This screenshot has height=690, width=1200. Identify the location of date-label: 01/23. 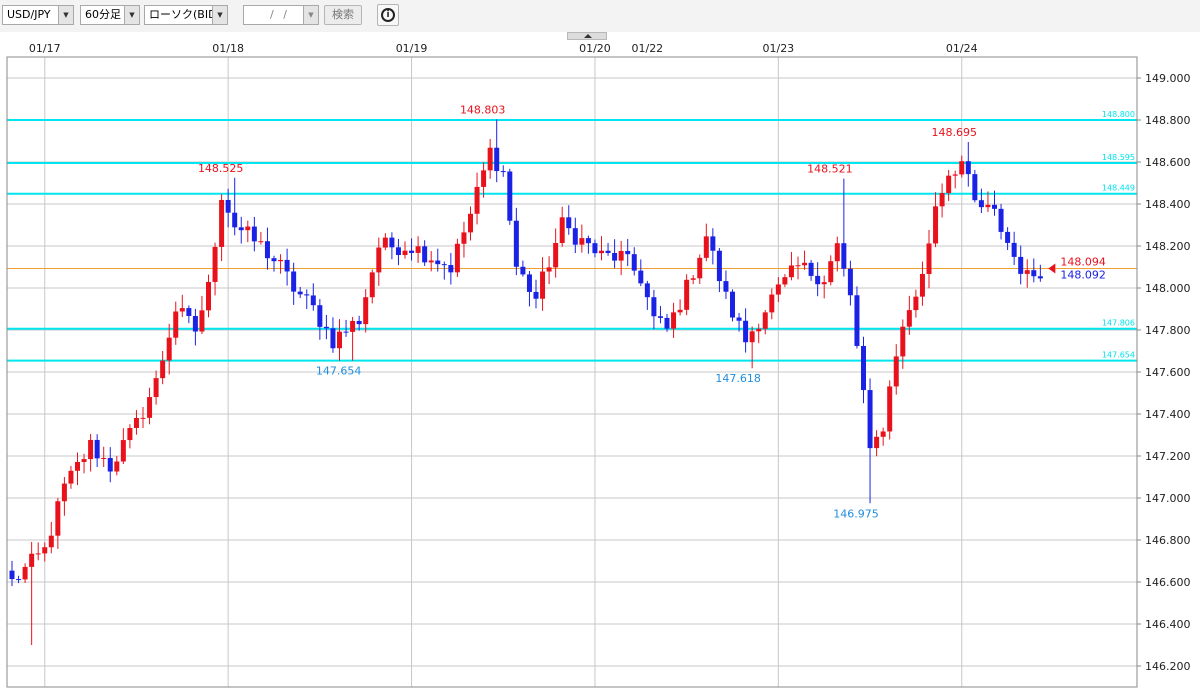
(778, 48).